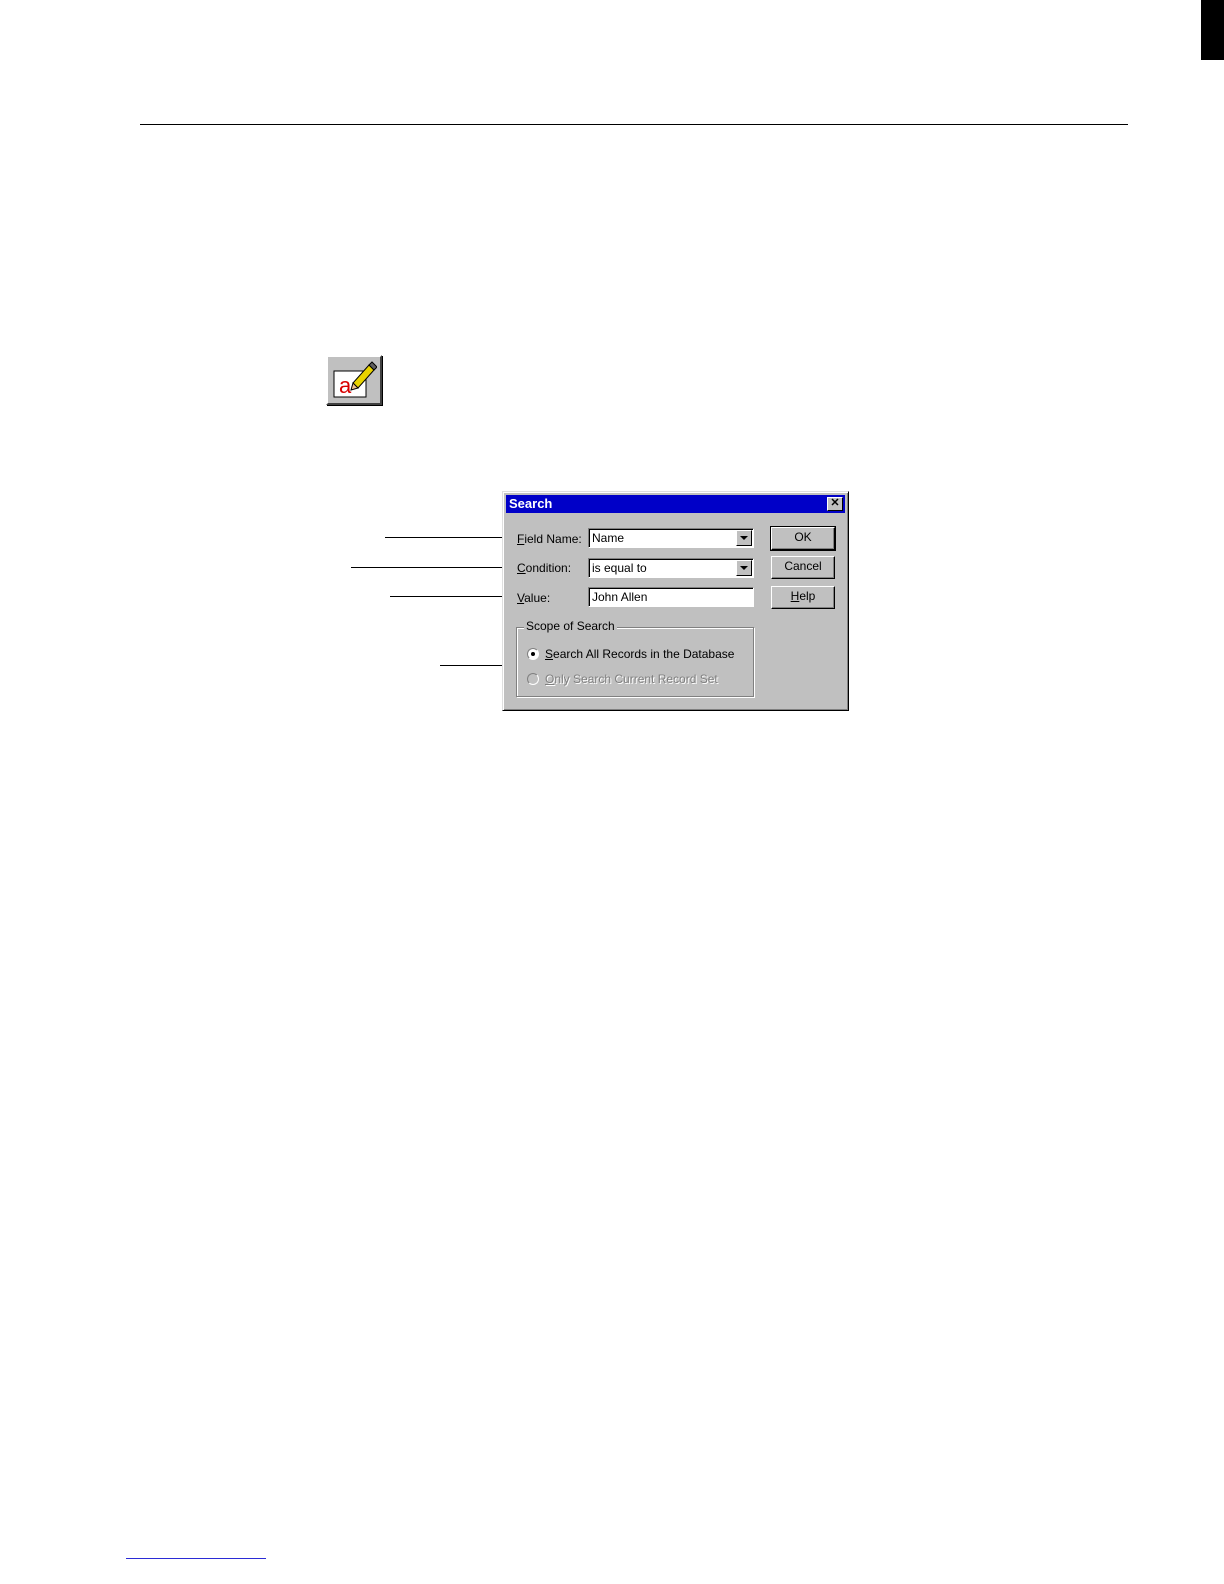  What do you see at coordinates (620, 597) in the screenshot?
I see `value-input-text: John Allen` at bounding box center [620, 597].